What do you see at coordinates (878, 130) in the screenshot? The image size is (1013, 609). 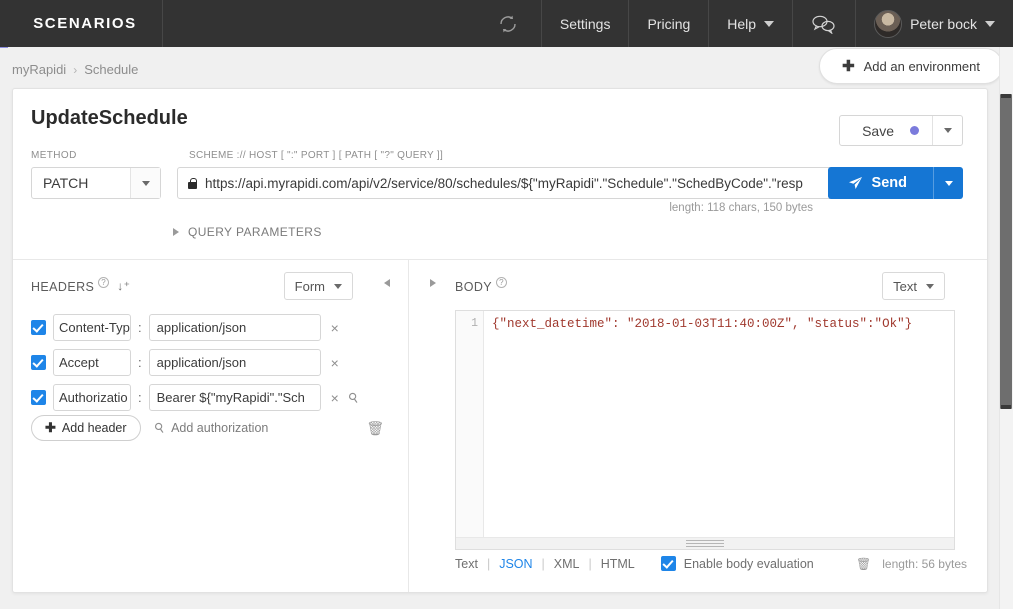 I see `save-label: Save` at bounding box center [878, 130].